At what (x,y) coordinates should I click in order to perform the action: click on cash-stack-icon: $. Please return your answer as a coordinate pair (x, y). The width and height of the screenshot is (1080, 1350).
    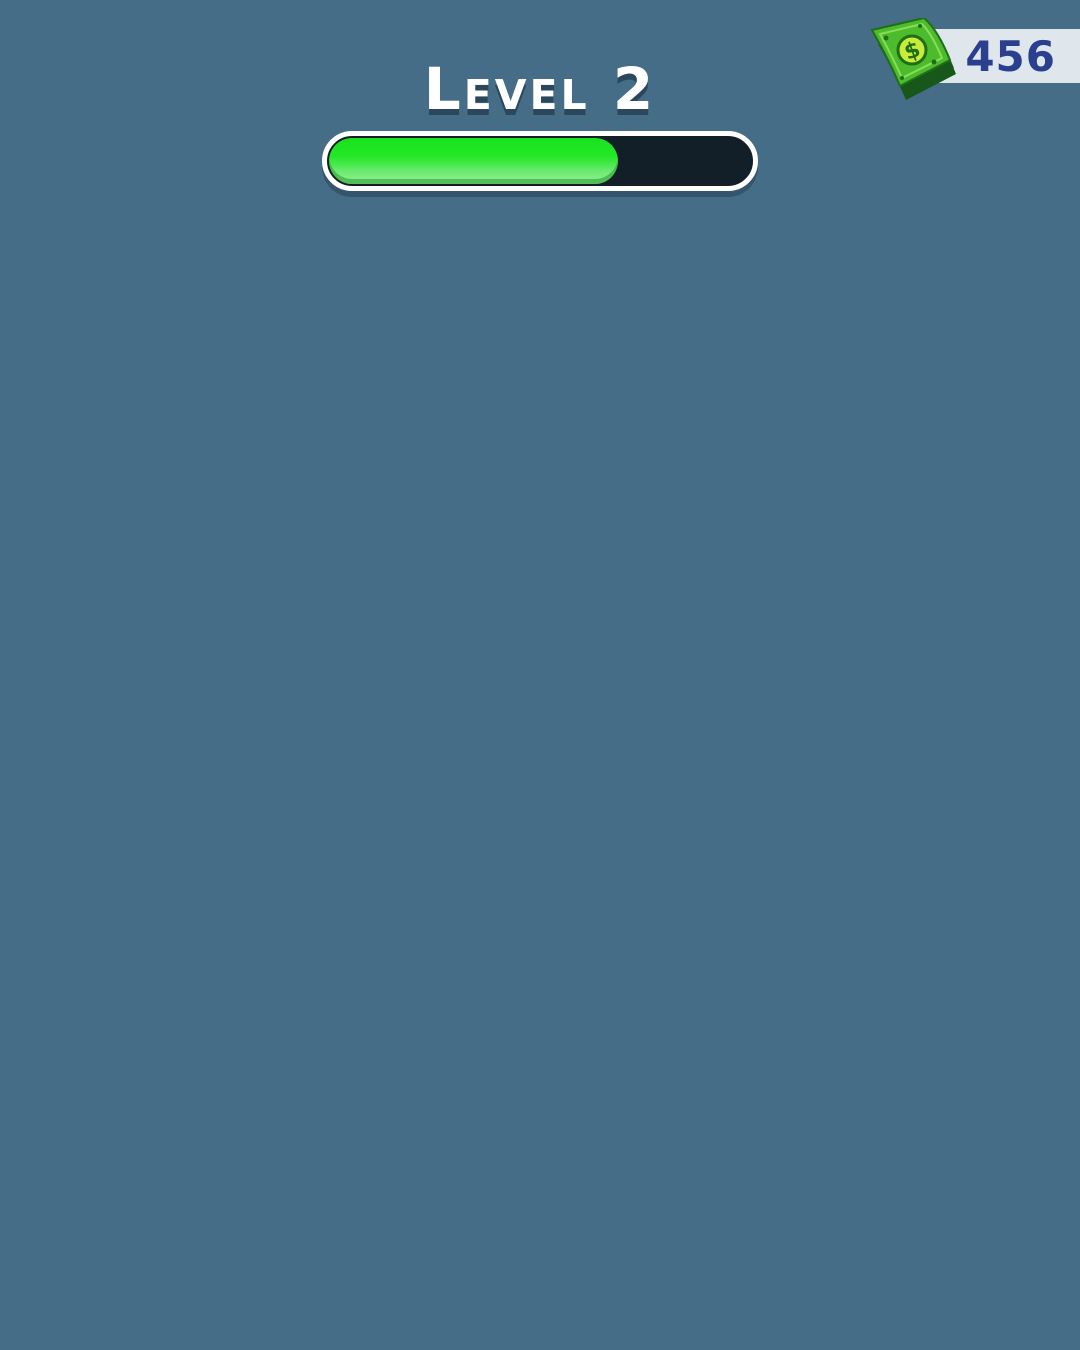
    Looking at the image, I should click on (913, 59).